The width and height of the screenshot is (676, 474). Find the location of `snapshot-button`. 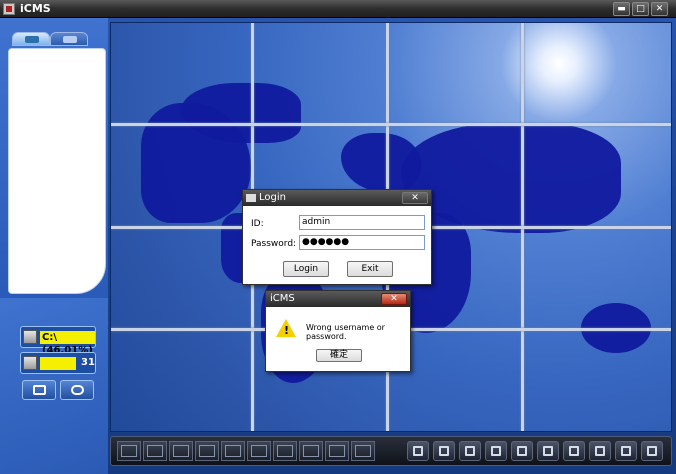

snapshot-button is located at coordinates (77, 390).